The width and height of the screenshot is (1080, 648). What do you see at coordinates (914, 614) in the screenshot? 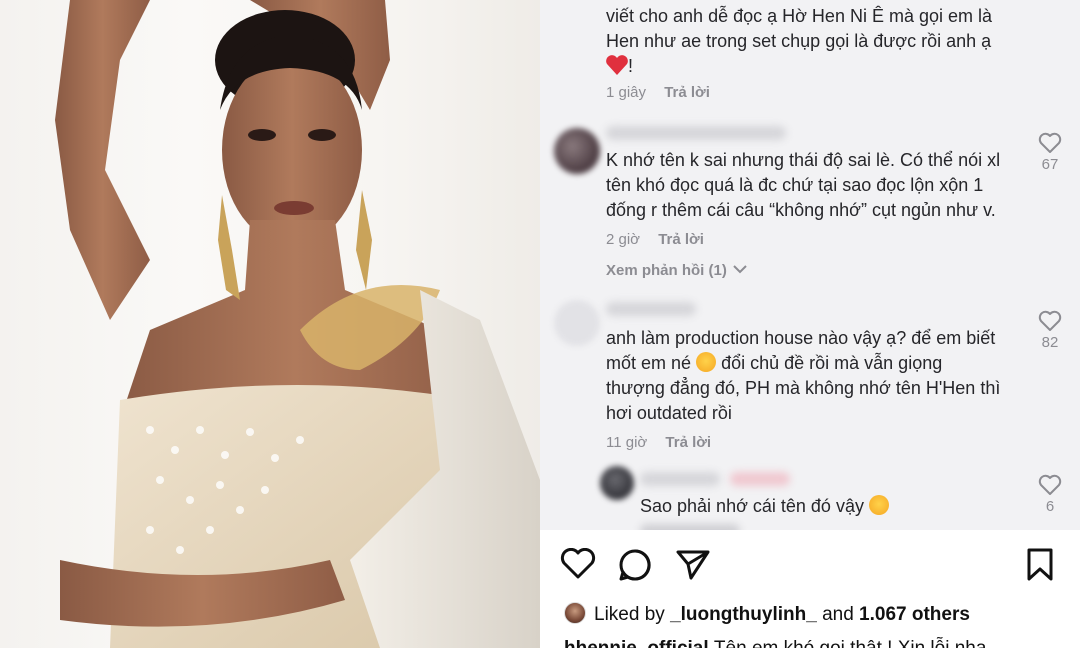
I see `liked-others-link: 1.067 others` at bounding box center [914, 614].